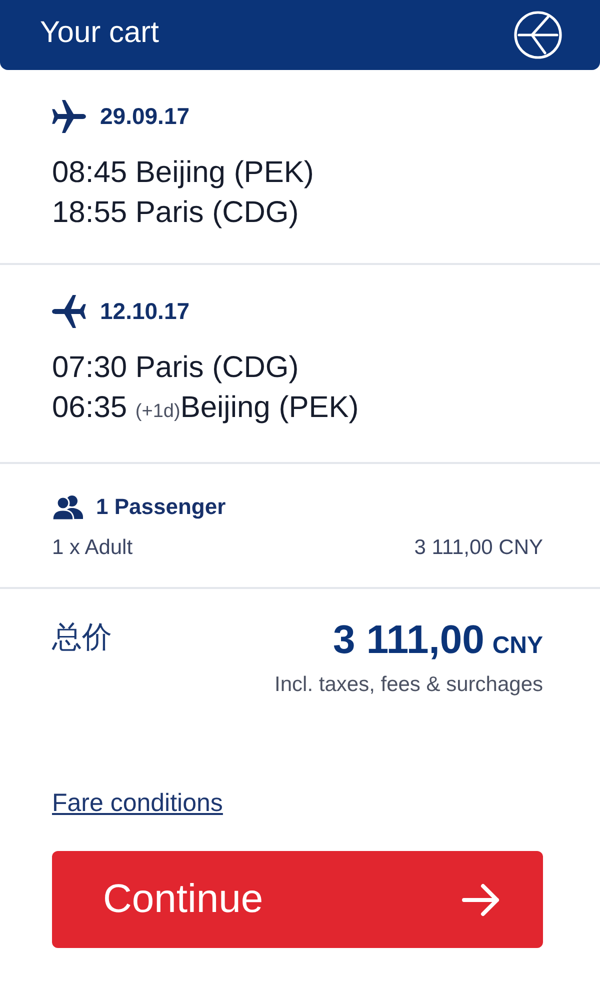 The image size is (600, 984). Describe the element at coordinates (99, 33) in the screenshot. I see `cart-title: Your cart` at that location.